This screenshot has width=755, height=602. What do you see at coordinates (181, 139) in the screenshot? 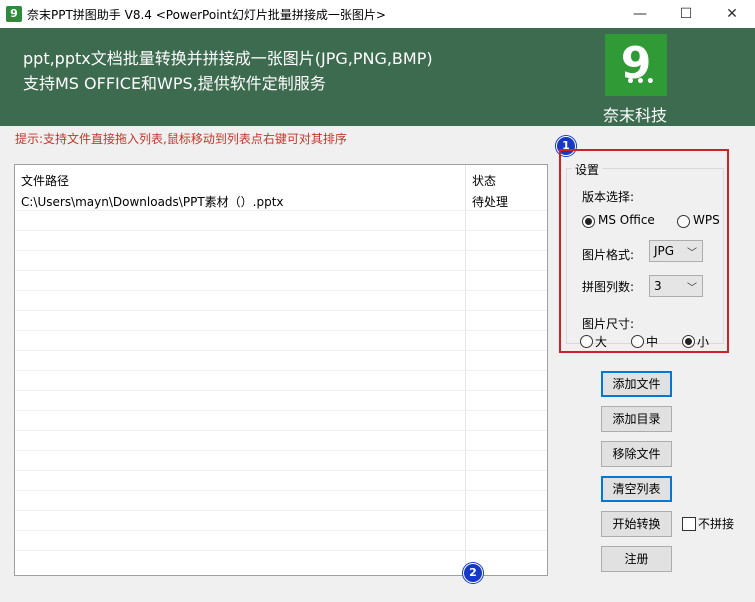
I see `hint-text: 提示:支持文件直接拖入列表,鼠标移动到列表点右键可对其排序` at bounding box center [181, 139].